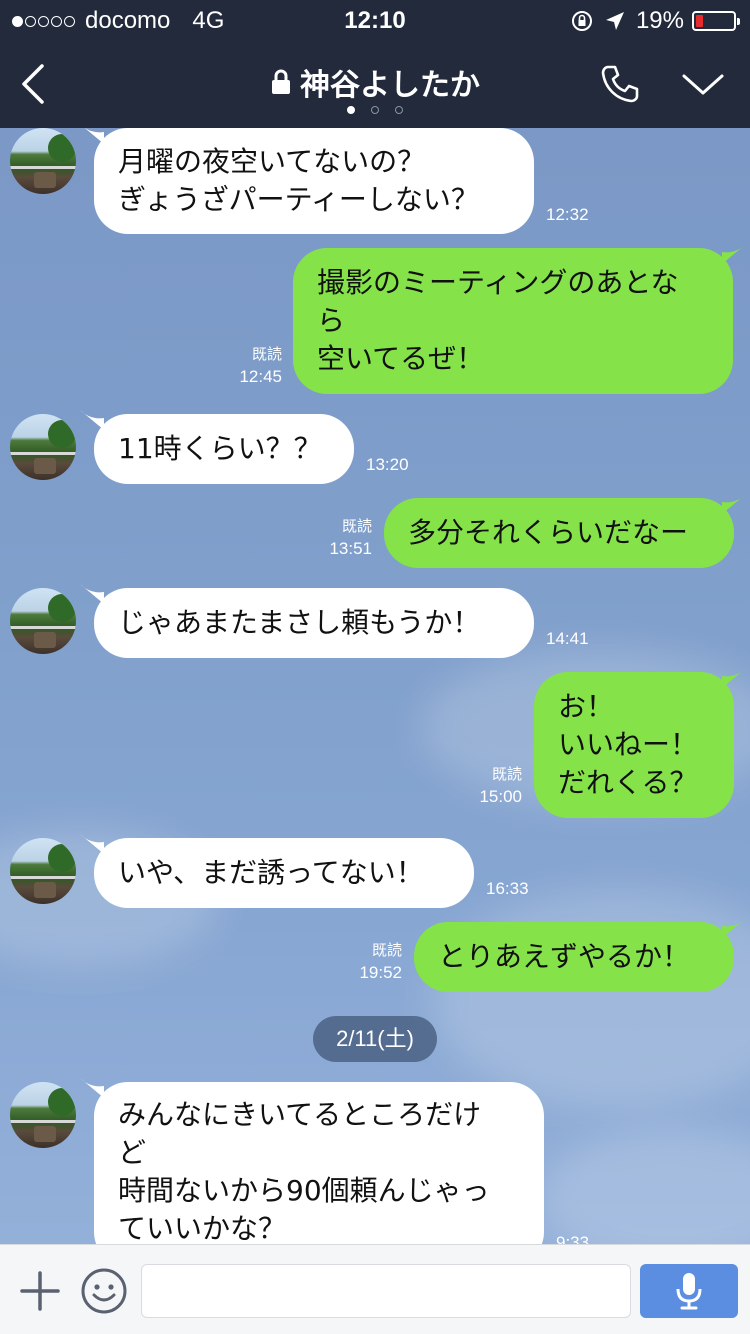  What do you see at coordinates (586, 706) in the screenshot?
I see `message-line: お！` at bounding box center [586, 706].